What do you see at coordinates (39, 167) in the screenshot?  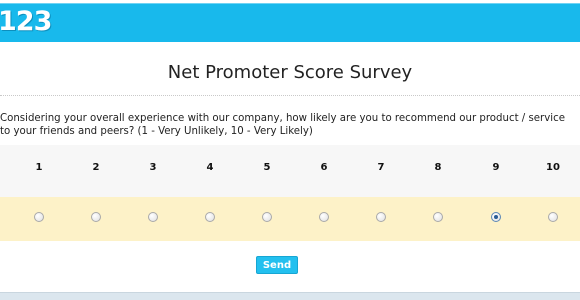 I see `scale-label-1: 1` at bounding box center [39, 167].